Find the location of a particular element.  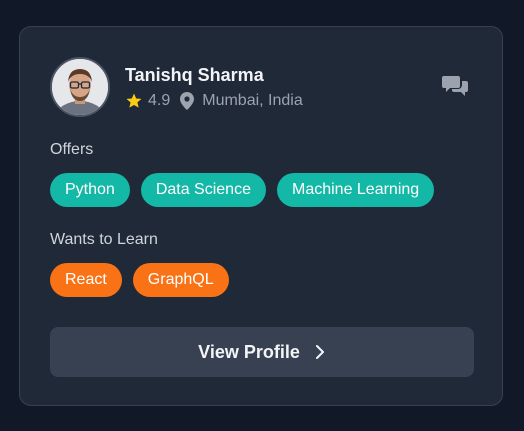

wants-label: Wants to Learn is located at coordinates (104, 239).